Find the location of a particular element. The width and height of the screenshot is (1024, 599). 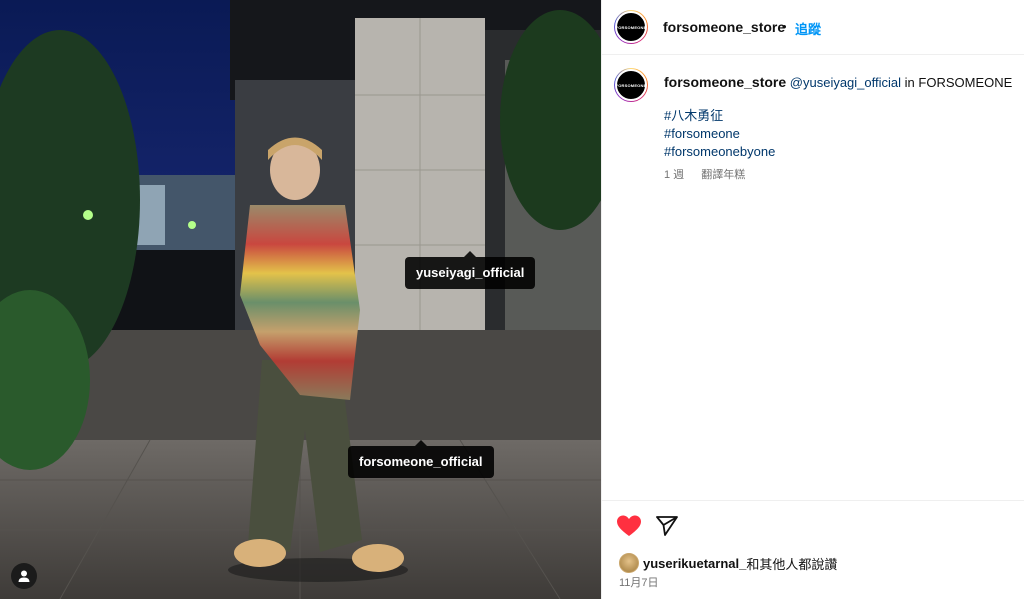

user-tags-button is located at coordinates (24, 576).